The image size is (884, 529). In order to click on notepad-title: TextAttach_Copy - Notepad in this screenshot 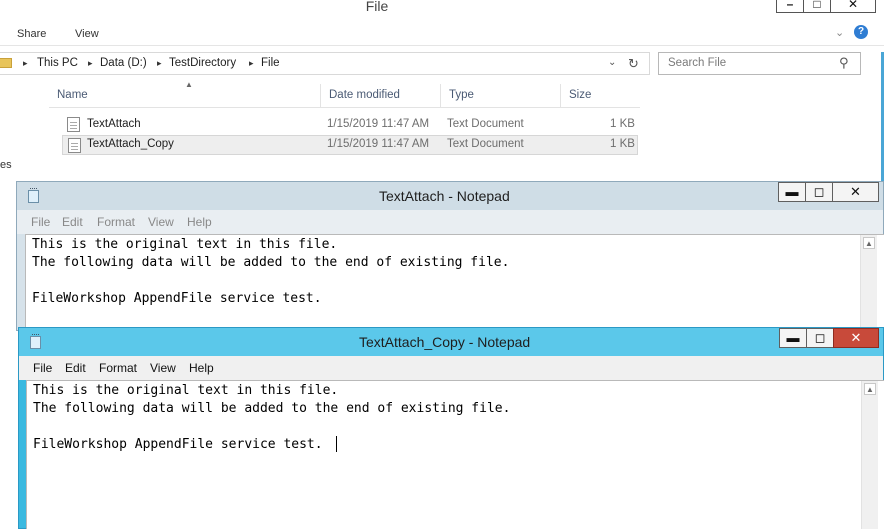, I will do `click(445, 342)`.